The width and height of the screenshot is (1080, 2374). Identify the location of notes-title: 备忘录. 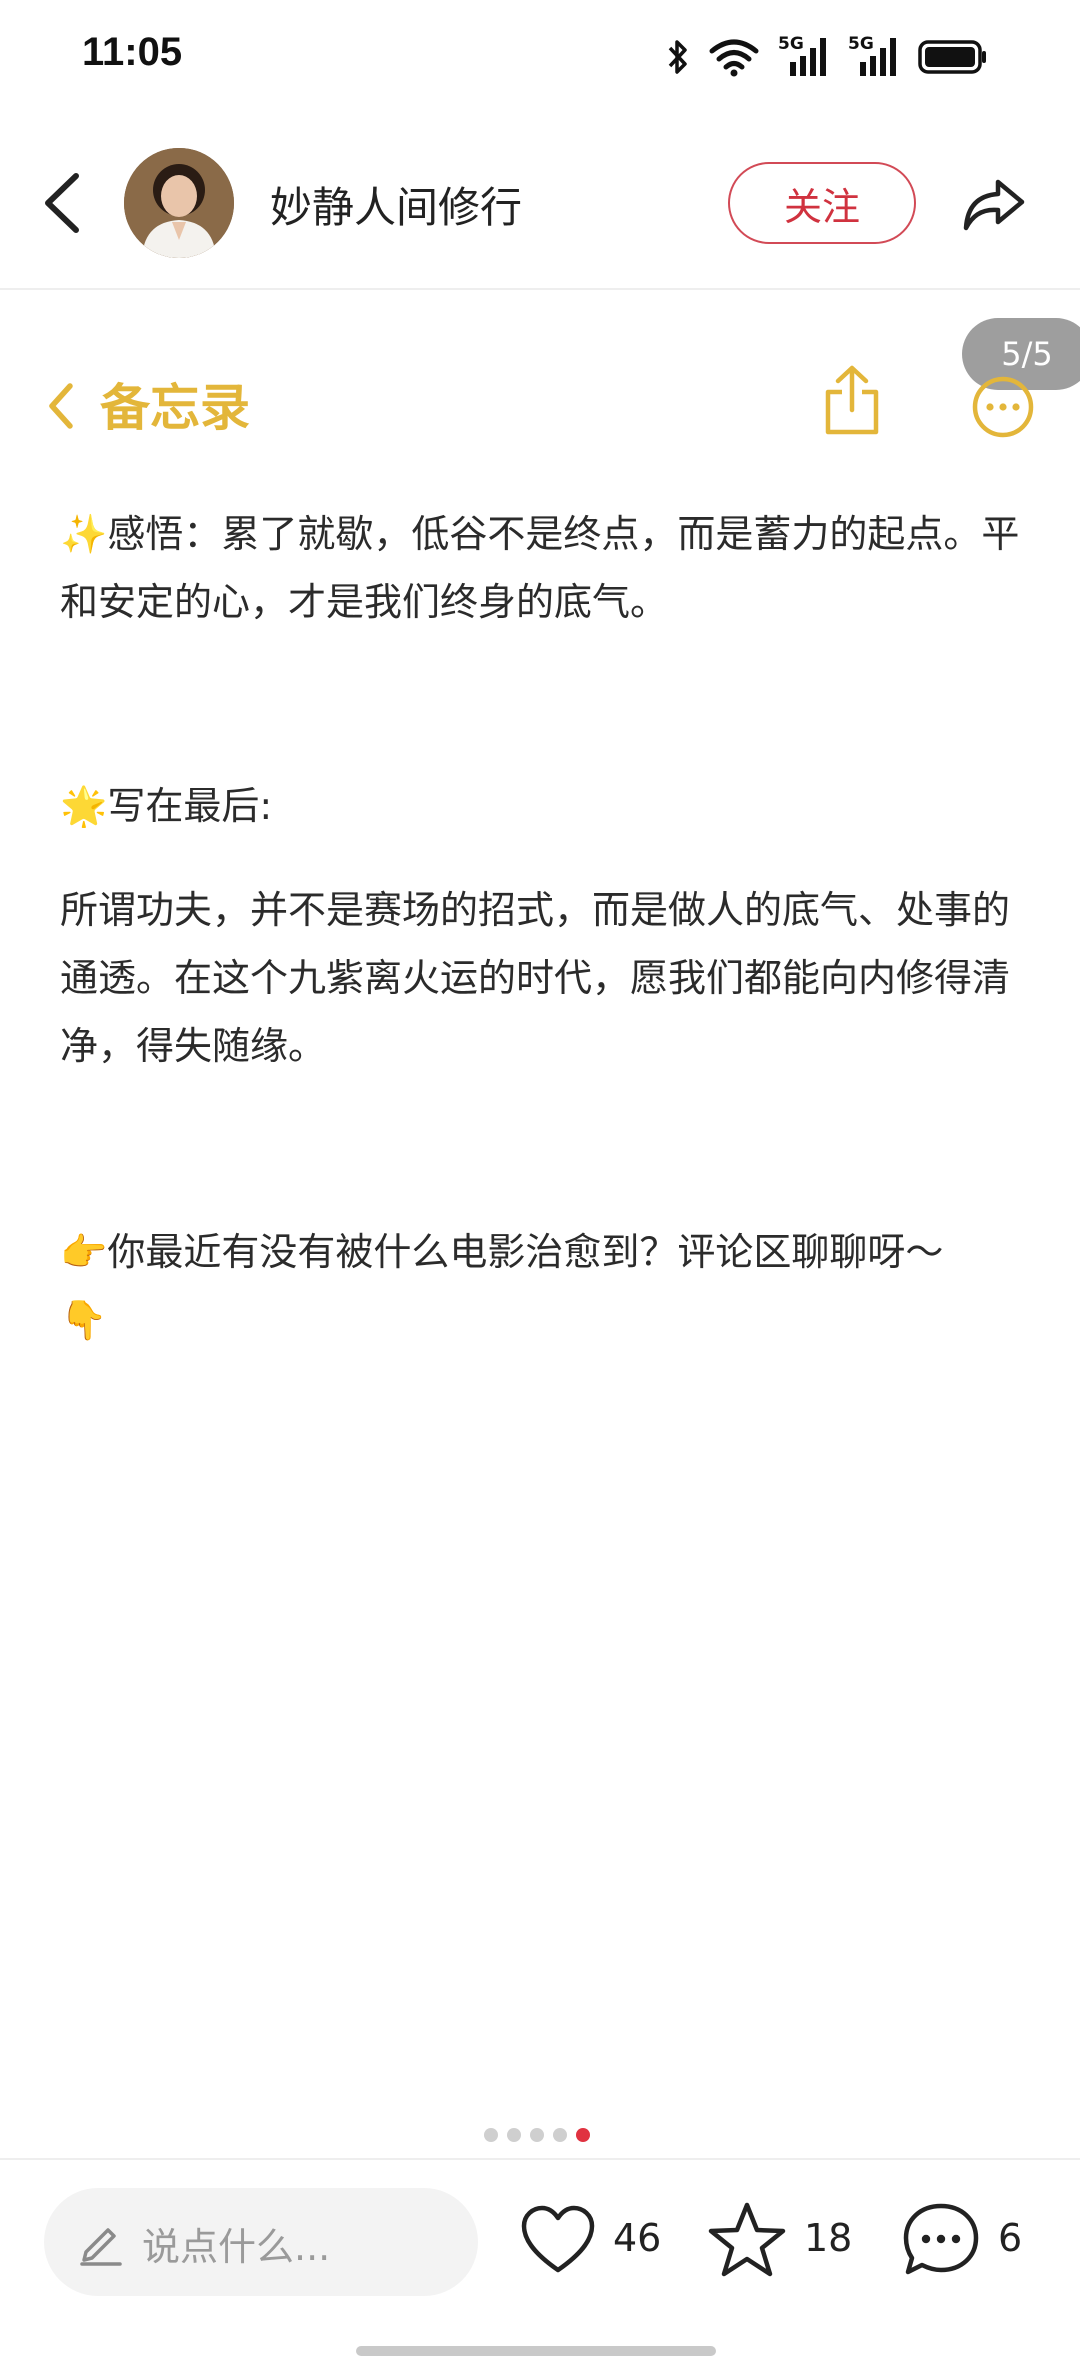
(175, 408).